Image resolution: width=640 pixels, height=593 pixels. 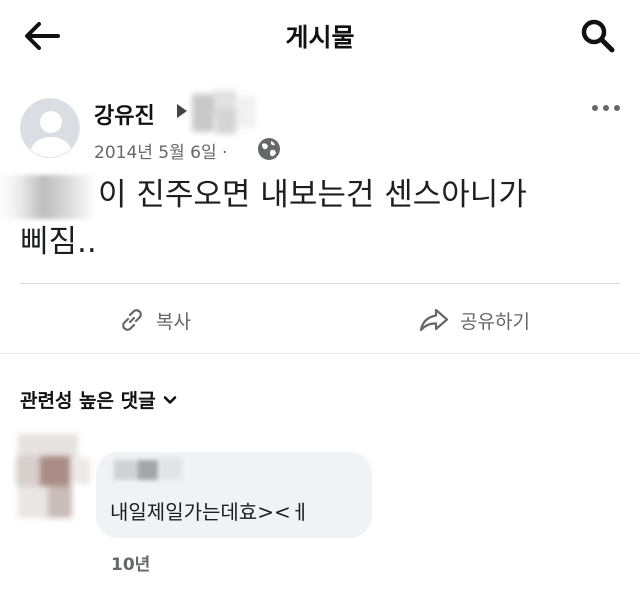 What do you see at coordinates (269, 149) in the screenshot?
I see `globe-icon` at bounding box center [269, 149].